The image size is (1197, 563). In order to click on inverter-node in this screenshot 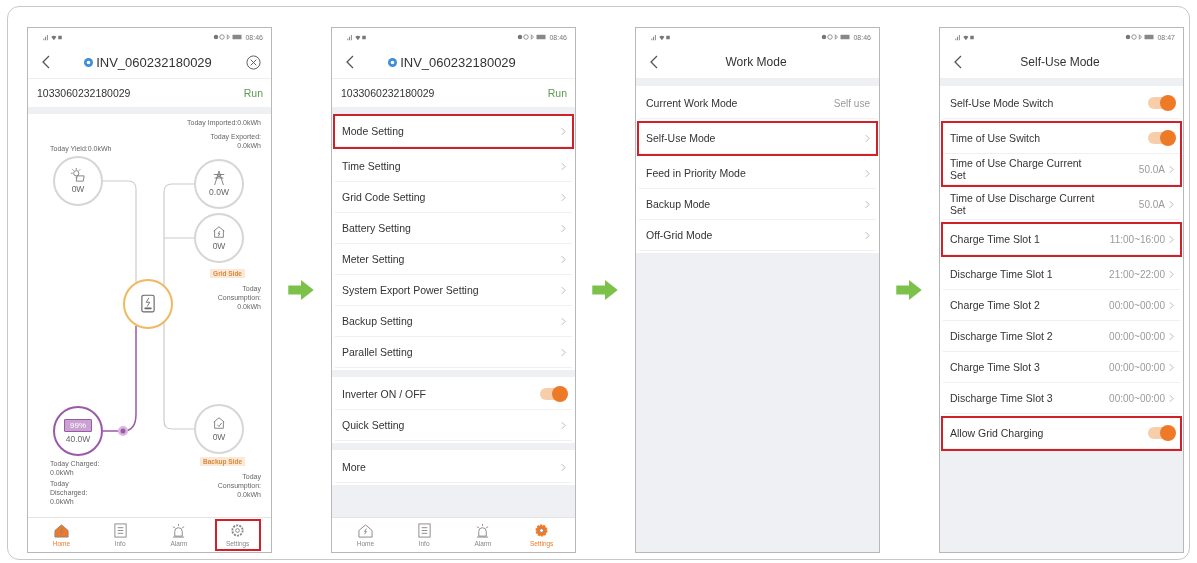, I will do `click(148, 304)`.